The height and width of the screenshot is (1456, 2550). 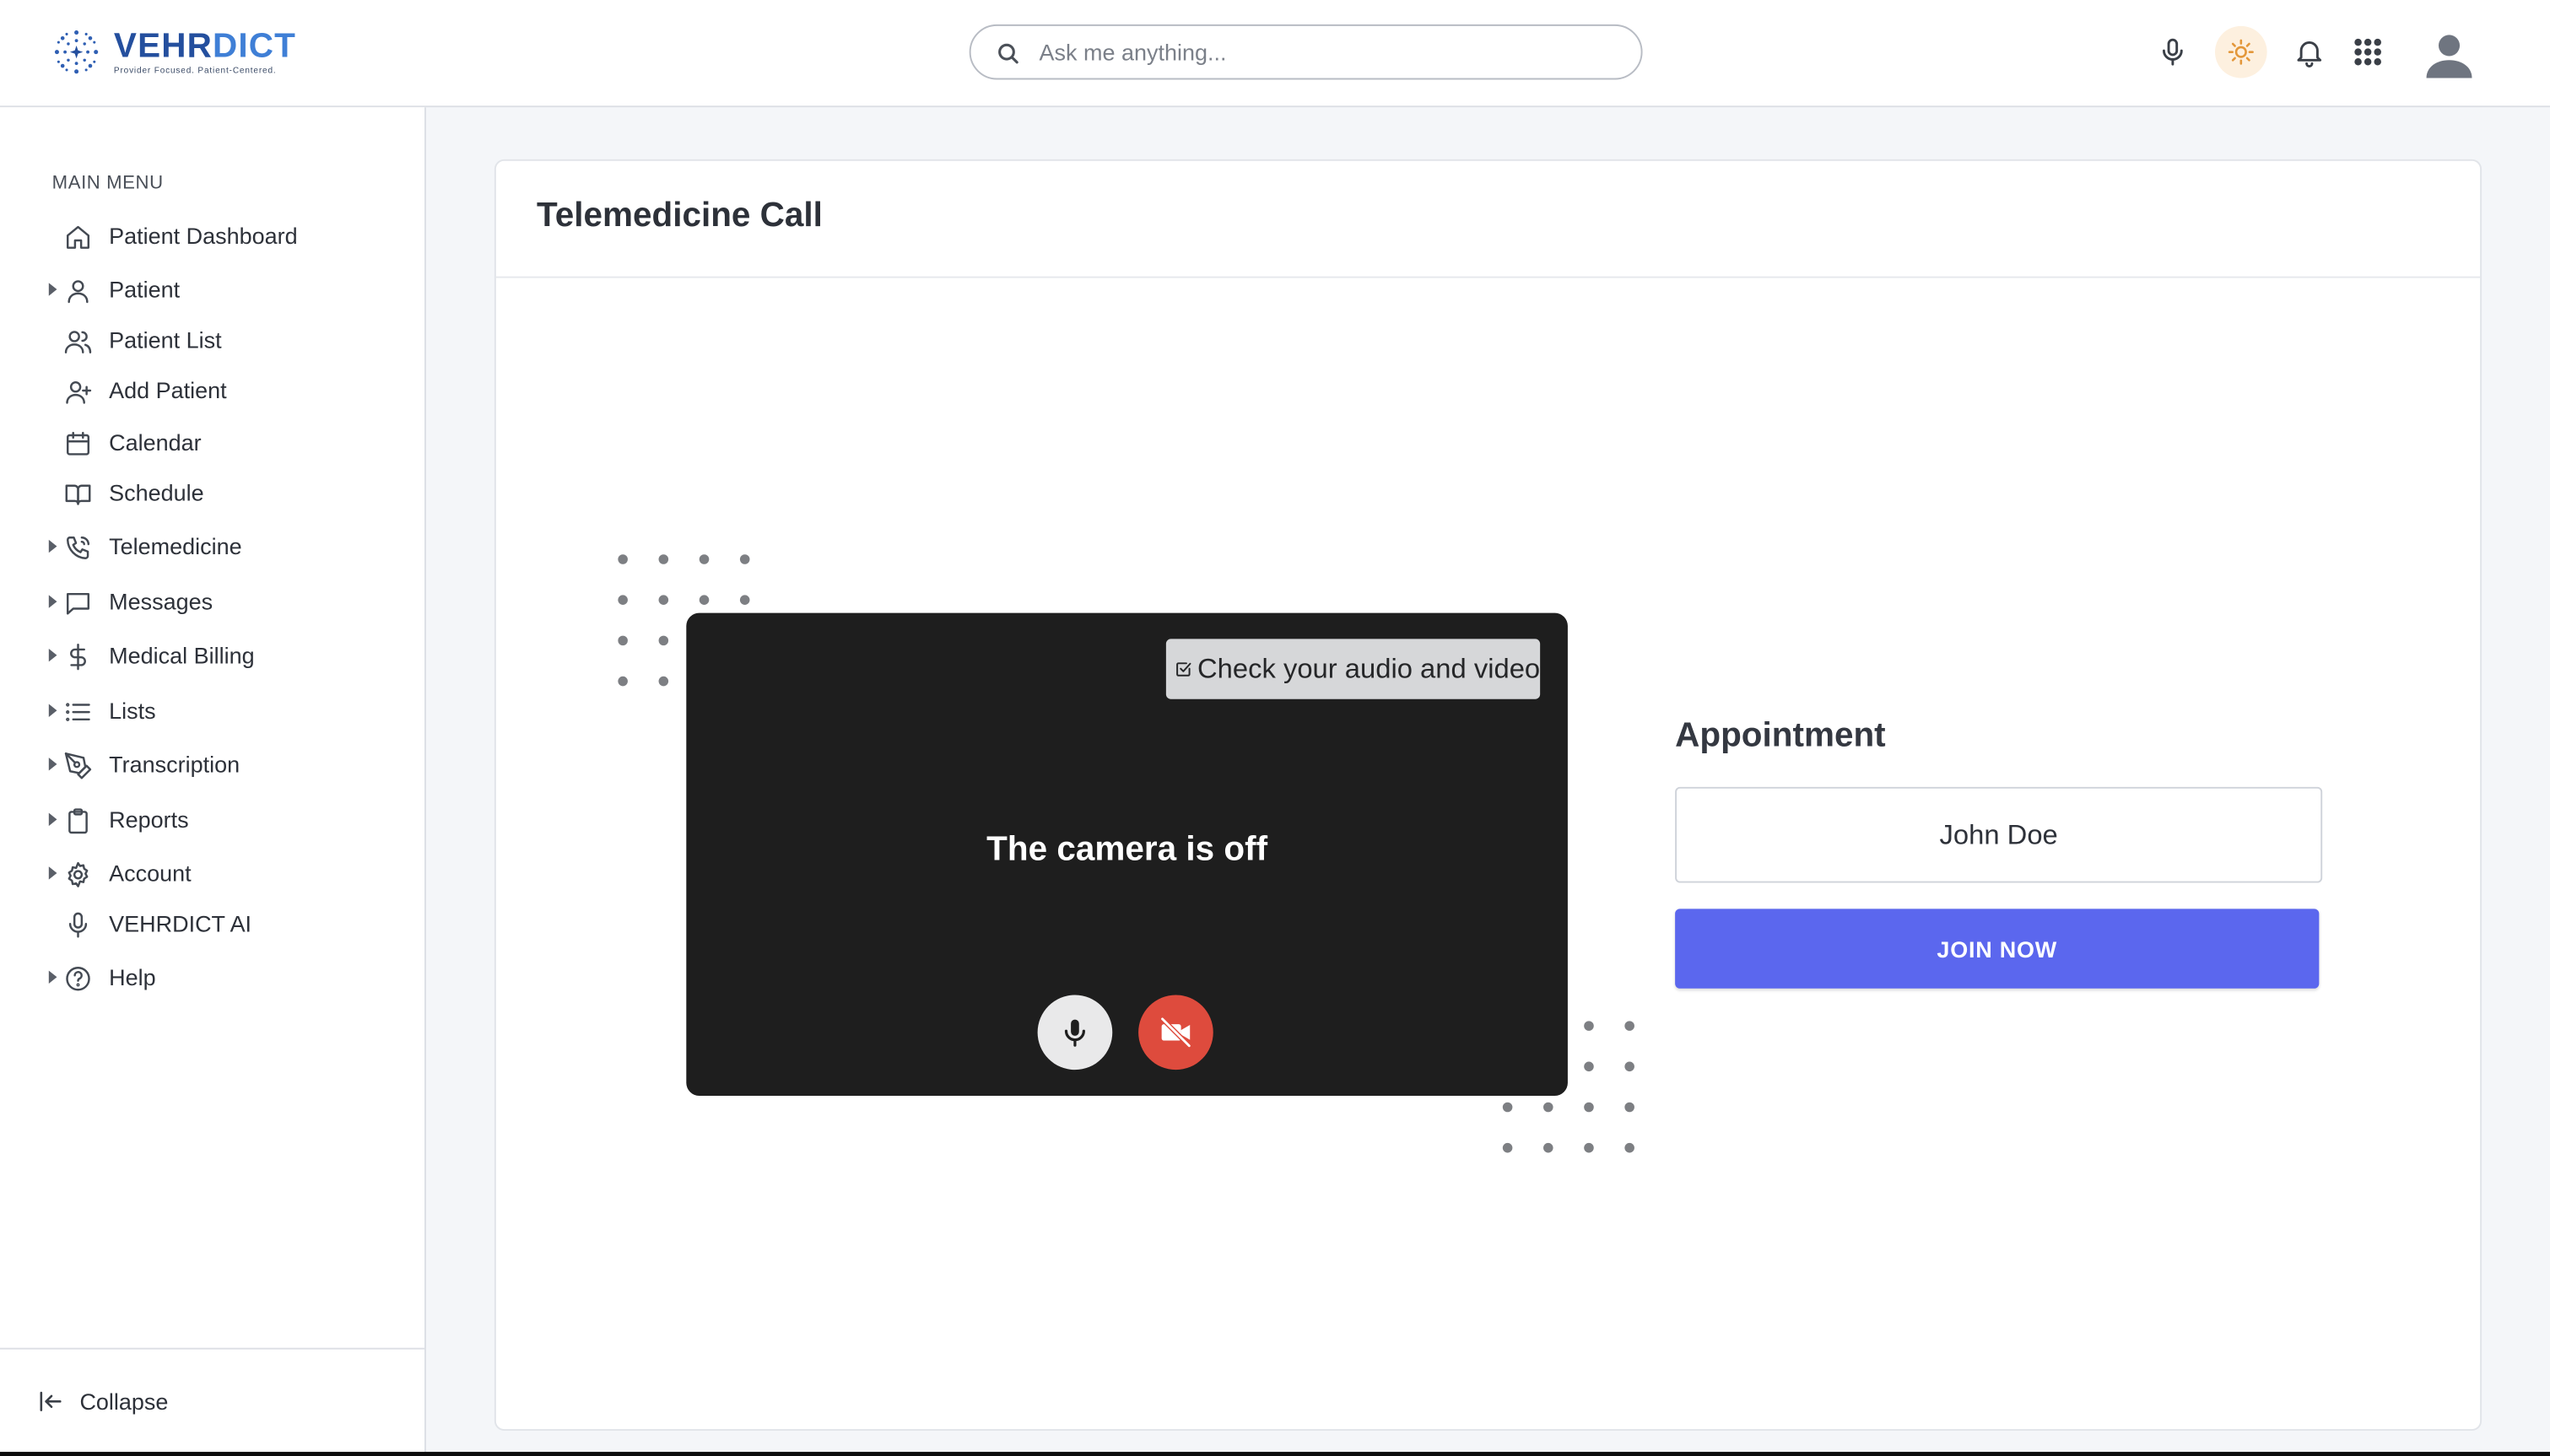 I want to click on appointment-patient-field: John Doe, so click(x=1999, y=834).